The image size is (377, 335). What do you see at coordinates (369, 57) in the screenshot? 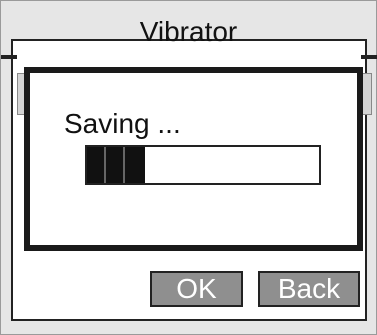
I see `right-separator` at bounding box center [369, 57].